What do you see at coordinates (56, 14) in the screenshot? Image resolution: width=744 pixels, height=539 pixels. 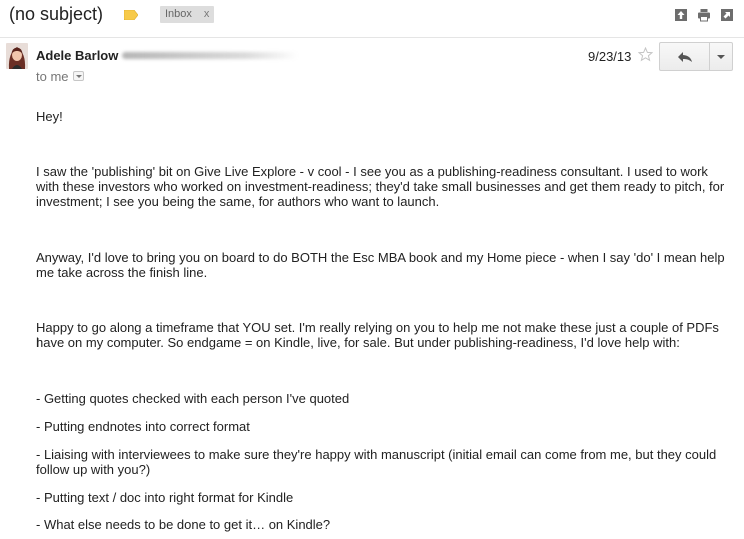 I see `subject-title: (no subject)` at bounding box center [56, 14].